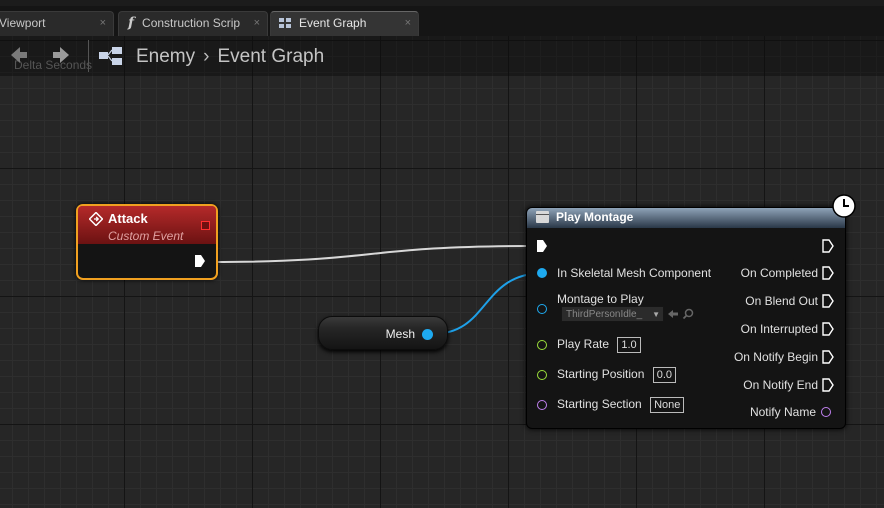 The width and height of the screenshot is (884, 508). Describe the element at coordinates (165, 56) in the screenshot. I see `breadcrumb-blueprint: Enemy` at that location.